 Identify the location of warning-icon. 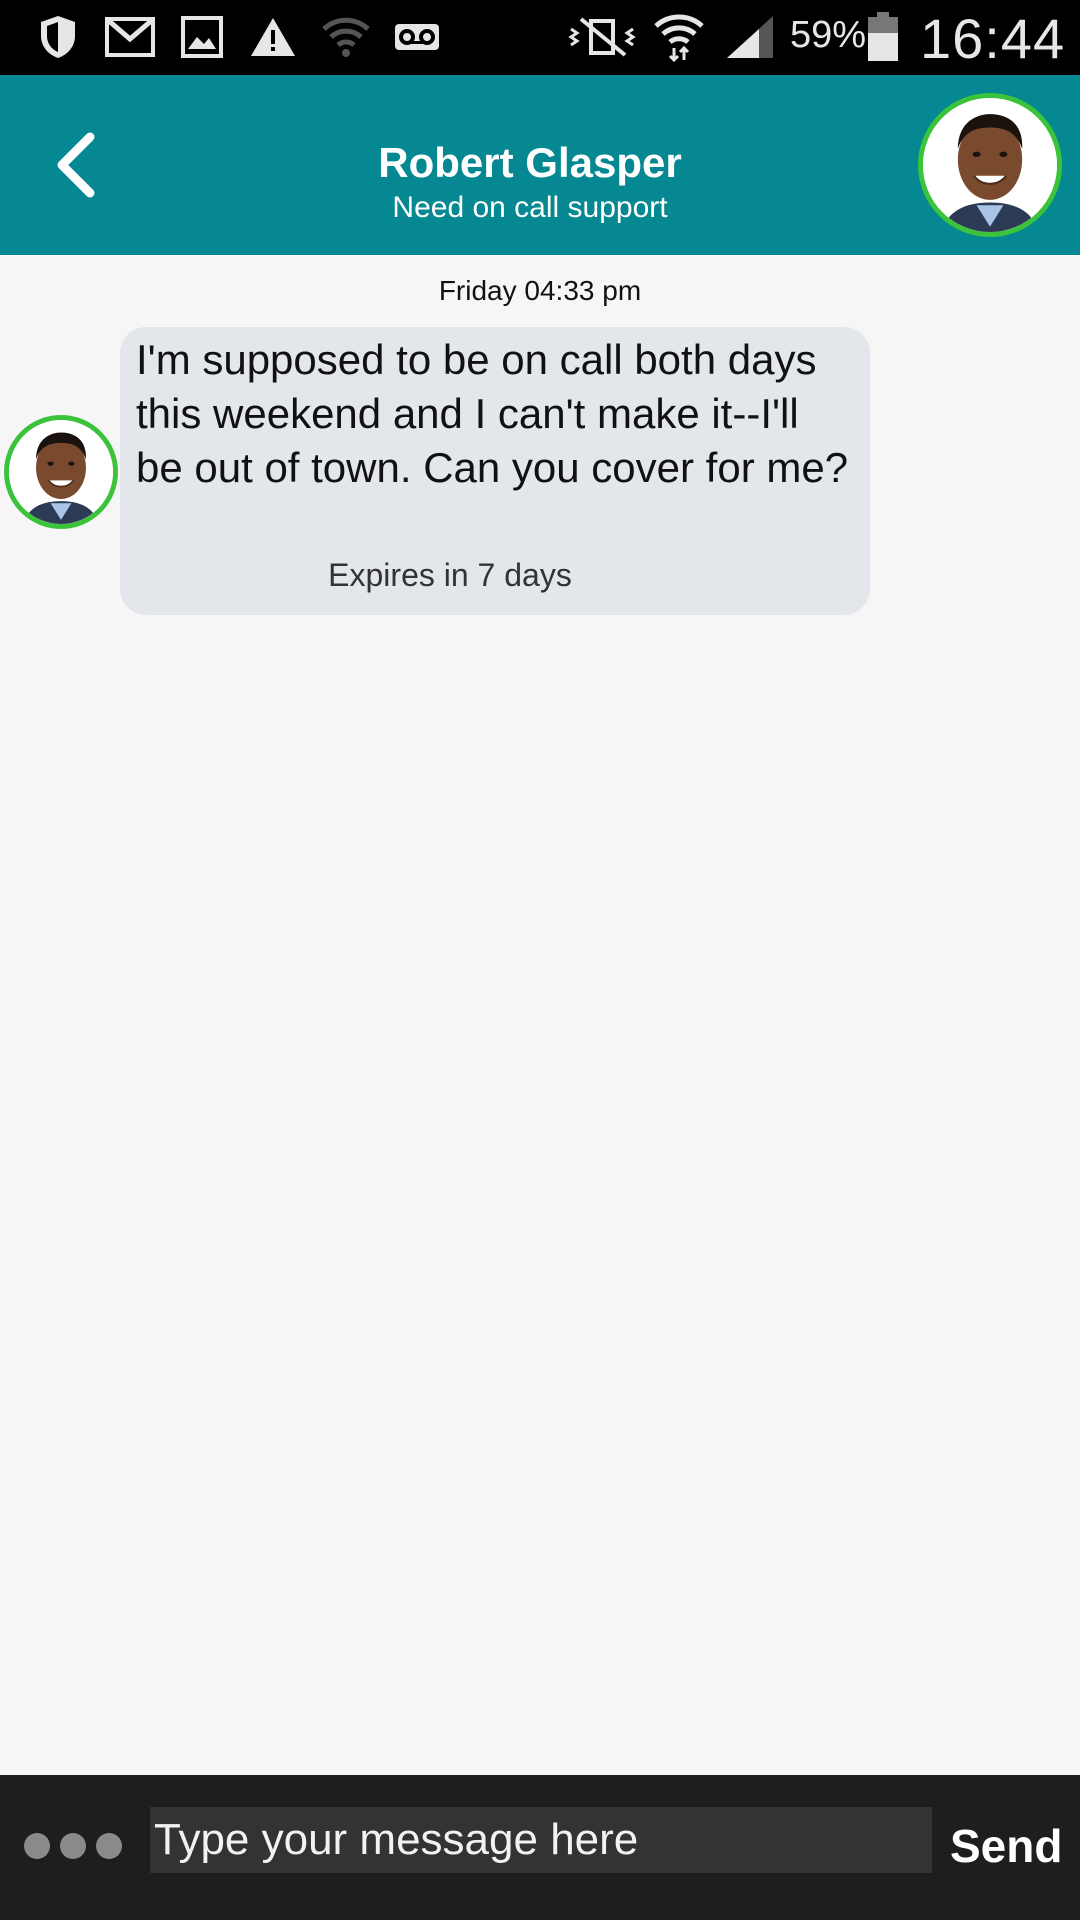
(273, 37).